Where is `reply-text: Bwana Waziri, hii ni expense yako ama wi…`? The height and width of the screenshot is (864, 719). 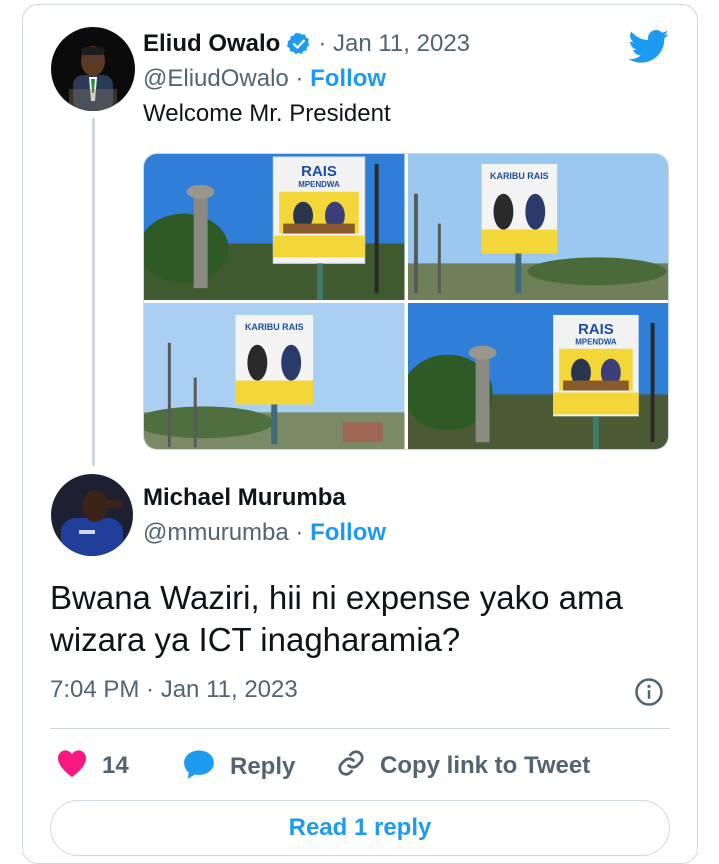
reply-text: Bwana Waziri, hii ni expense yako ama wi… is located at coordinates (336, 618).